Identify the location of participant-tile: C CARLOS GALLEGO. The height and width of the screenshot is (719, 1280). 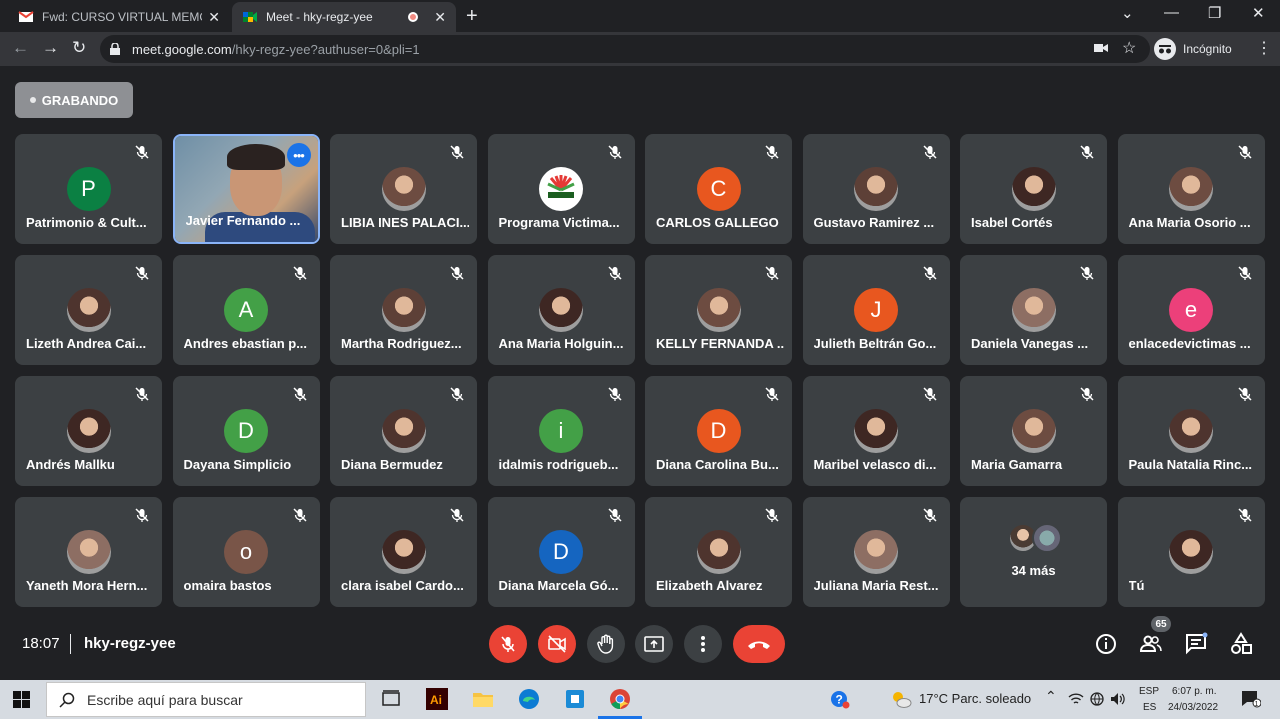
(718, 189).